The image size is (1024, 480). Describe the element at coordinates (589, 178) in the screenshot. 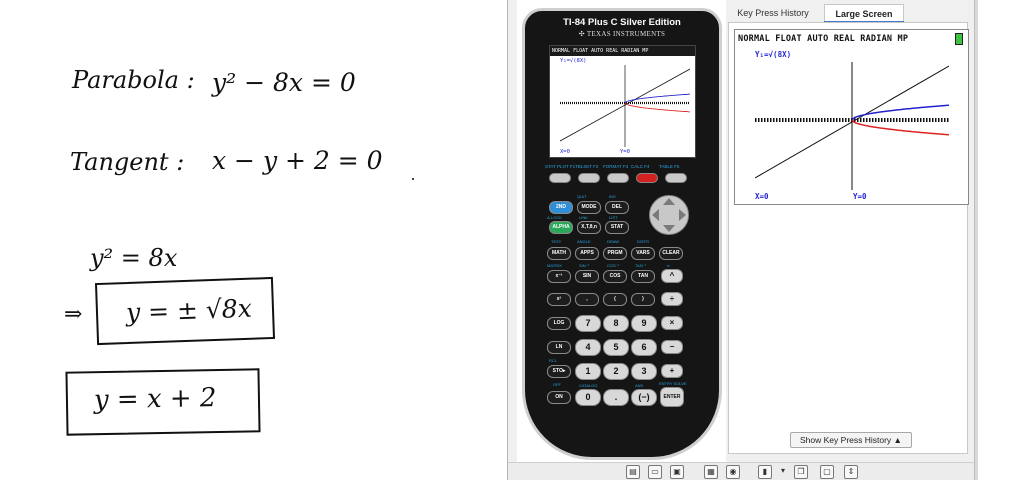

I see `window-key` at that location.